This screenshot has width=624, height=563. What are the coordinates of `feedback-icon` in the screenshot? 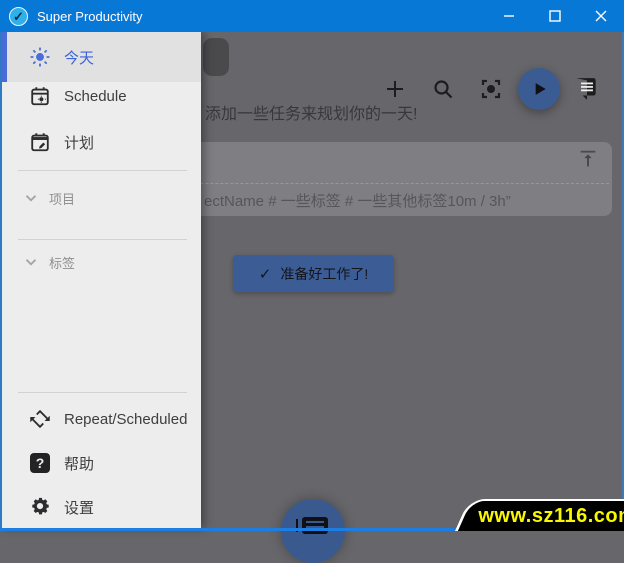 It's located at (587, 89).